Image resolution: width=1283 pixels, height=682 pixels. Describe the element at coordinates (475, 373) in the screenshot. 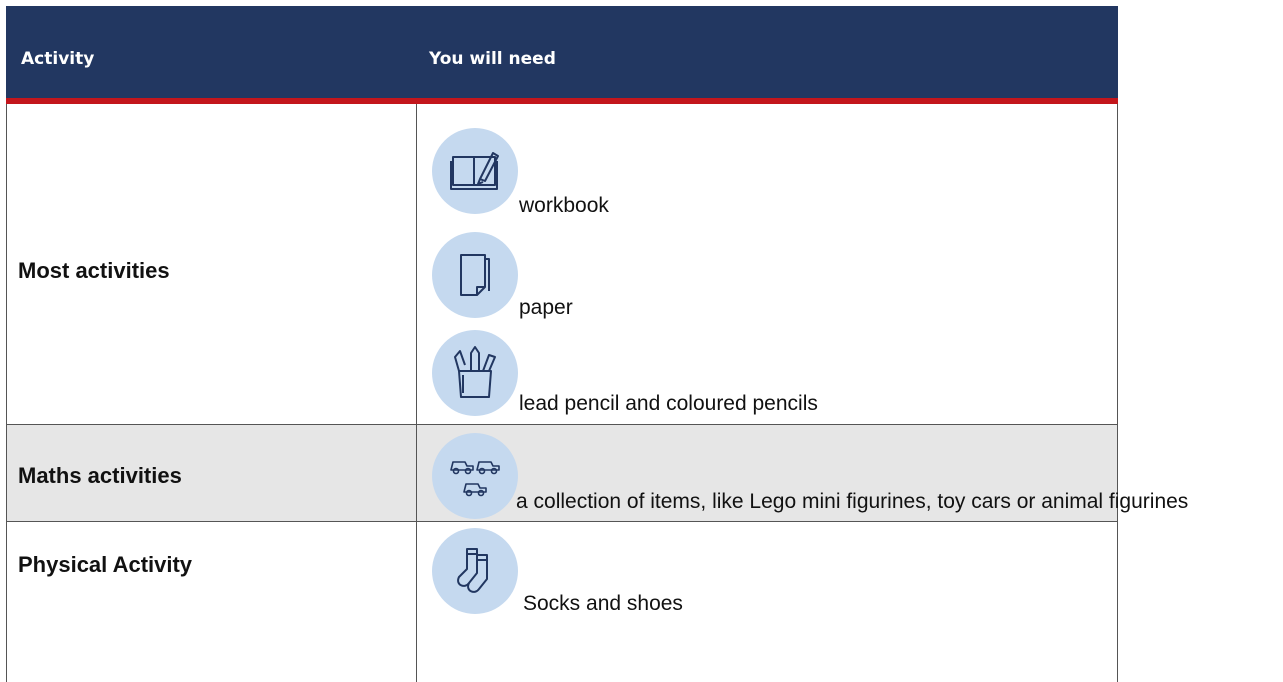

I see `pencil-cup-icon` at that location.